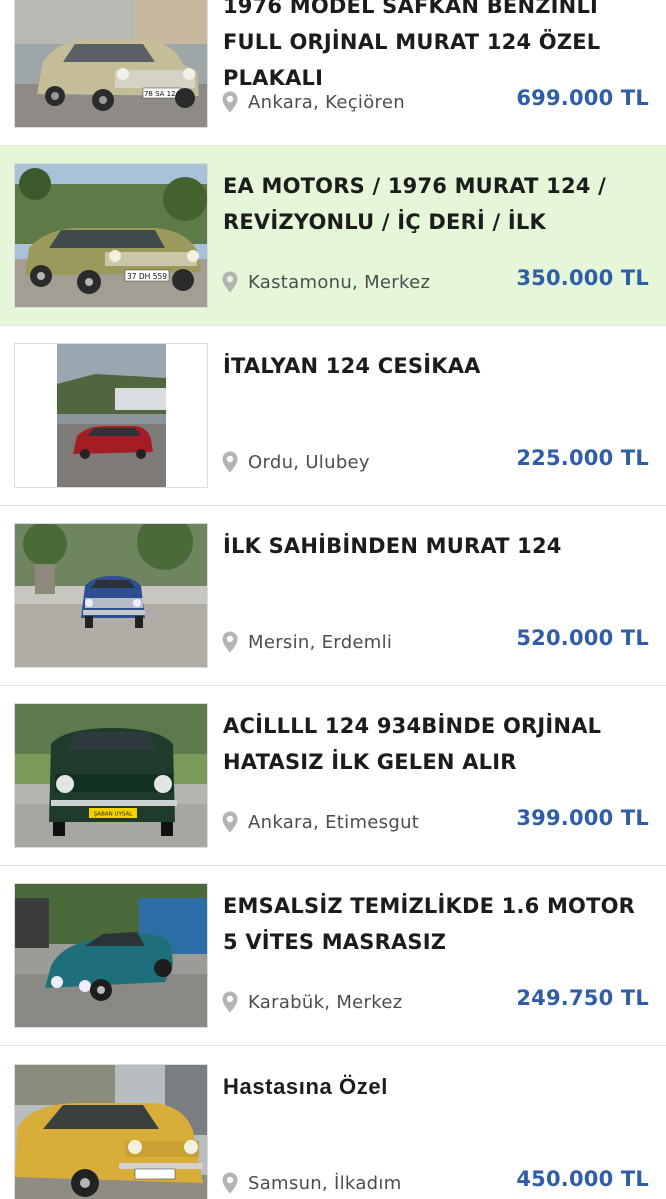 The height and width of the screenshot is (1199, 666). What do you see at coordinates (320, 642) in the screenshot?
I see `location-text: Mersin, Erdemli` at bounding box center [320, 642].